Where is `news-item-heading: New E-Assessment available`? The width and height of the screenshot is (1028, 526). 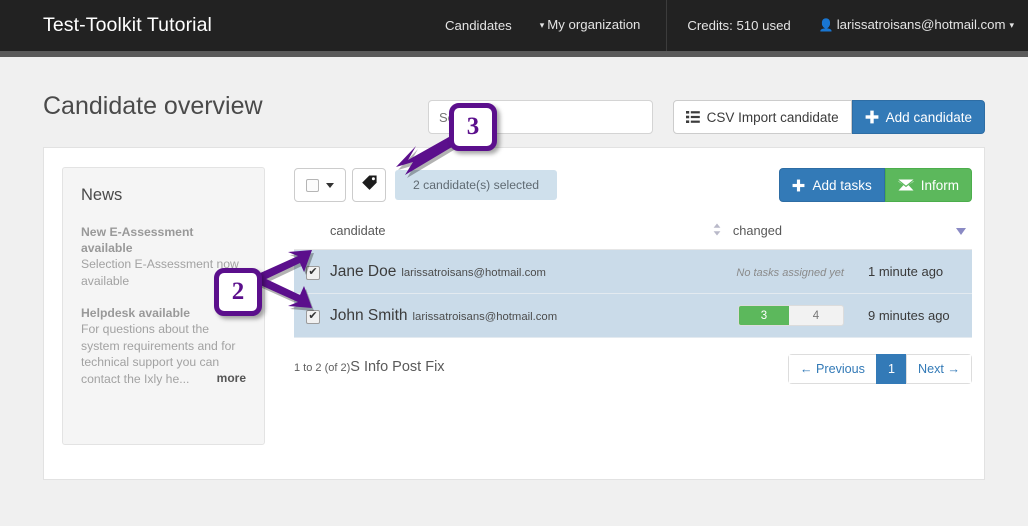
news-item-heading: New E-Assessment available is located at coordinates (137, 240).